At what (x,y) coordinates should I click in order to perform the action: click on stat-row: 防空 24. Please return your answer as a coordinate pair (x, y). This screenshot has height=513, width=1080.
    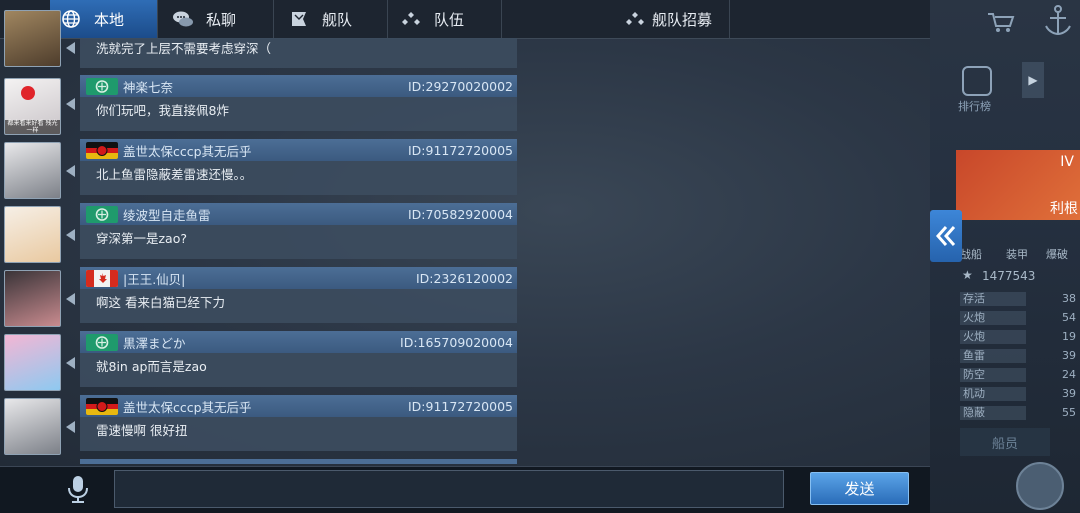
    Looking at the image, I should click on (1020, 375).